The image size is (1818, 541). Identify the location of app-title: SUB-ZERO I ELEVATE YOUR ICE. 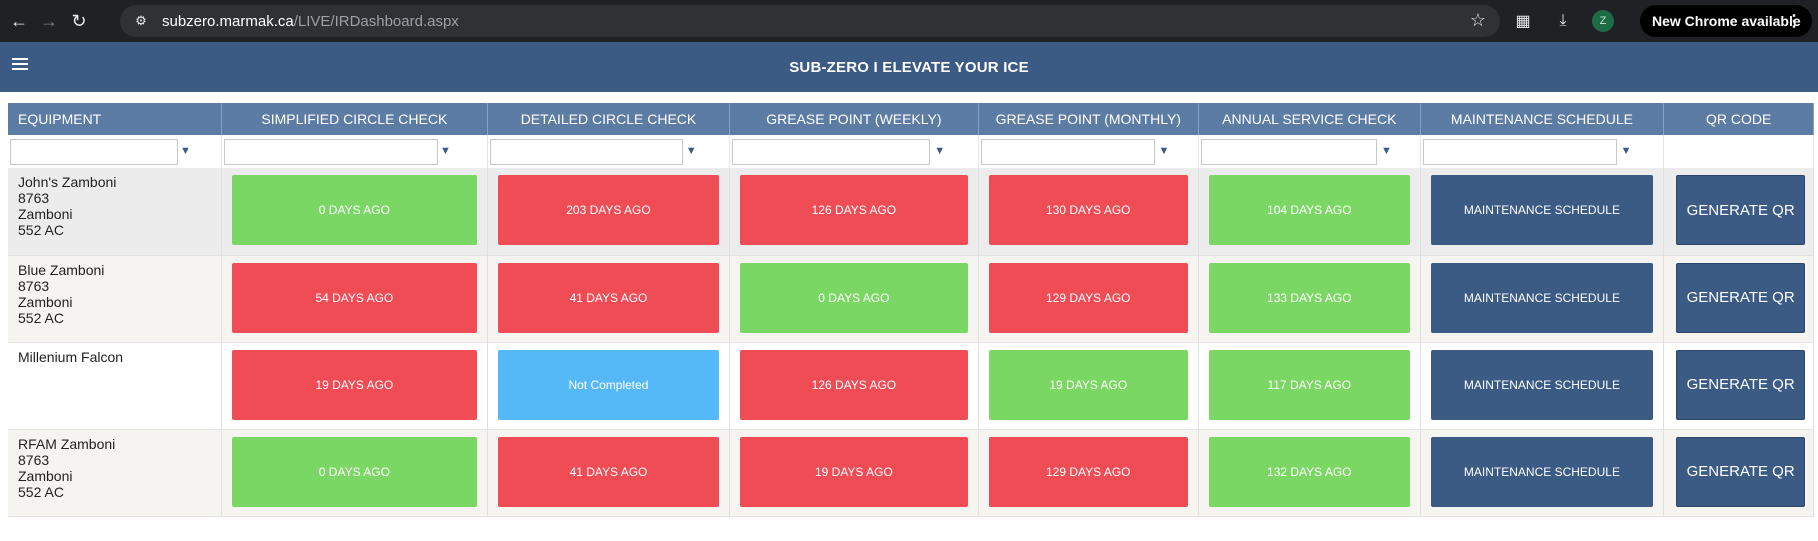
(909, 67).